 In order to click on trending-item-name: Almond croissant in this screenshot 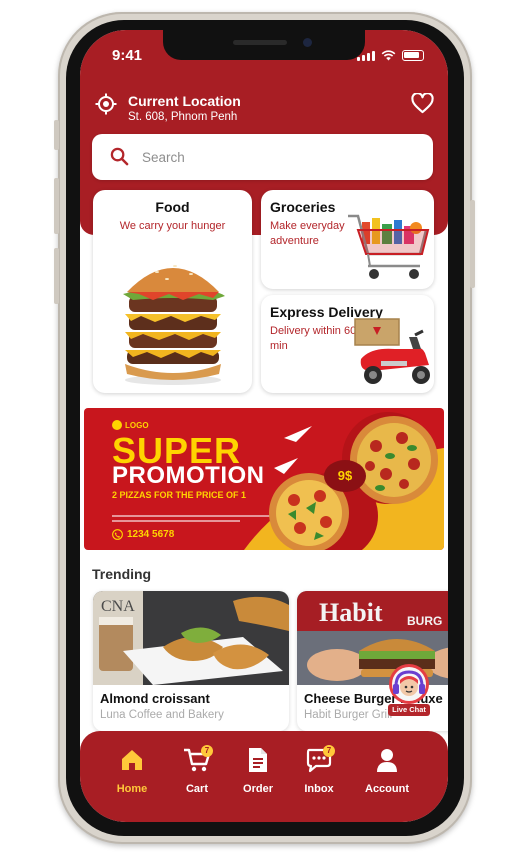, I will do `click(155, 698)`.